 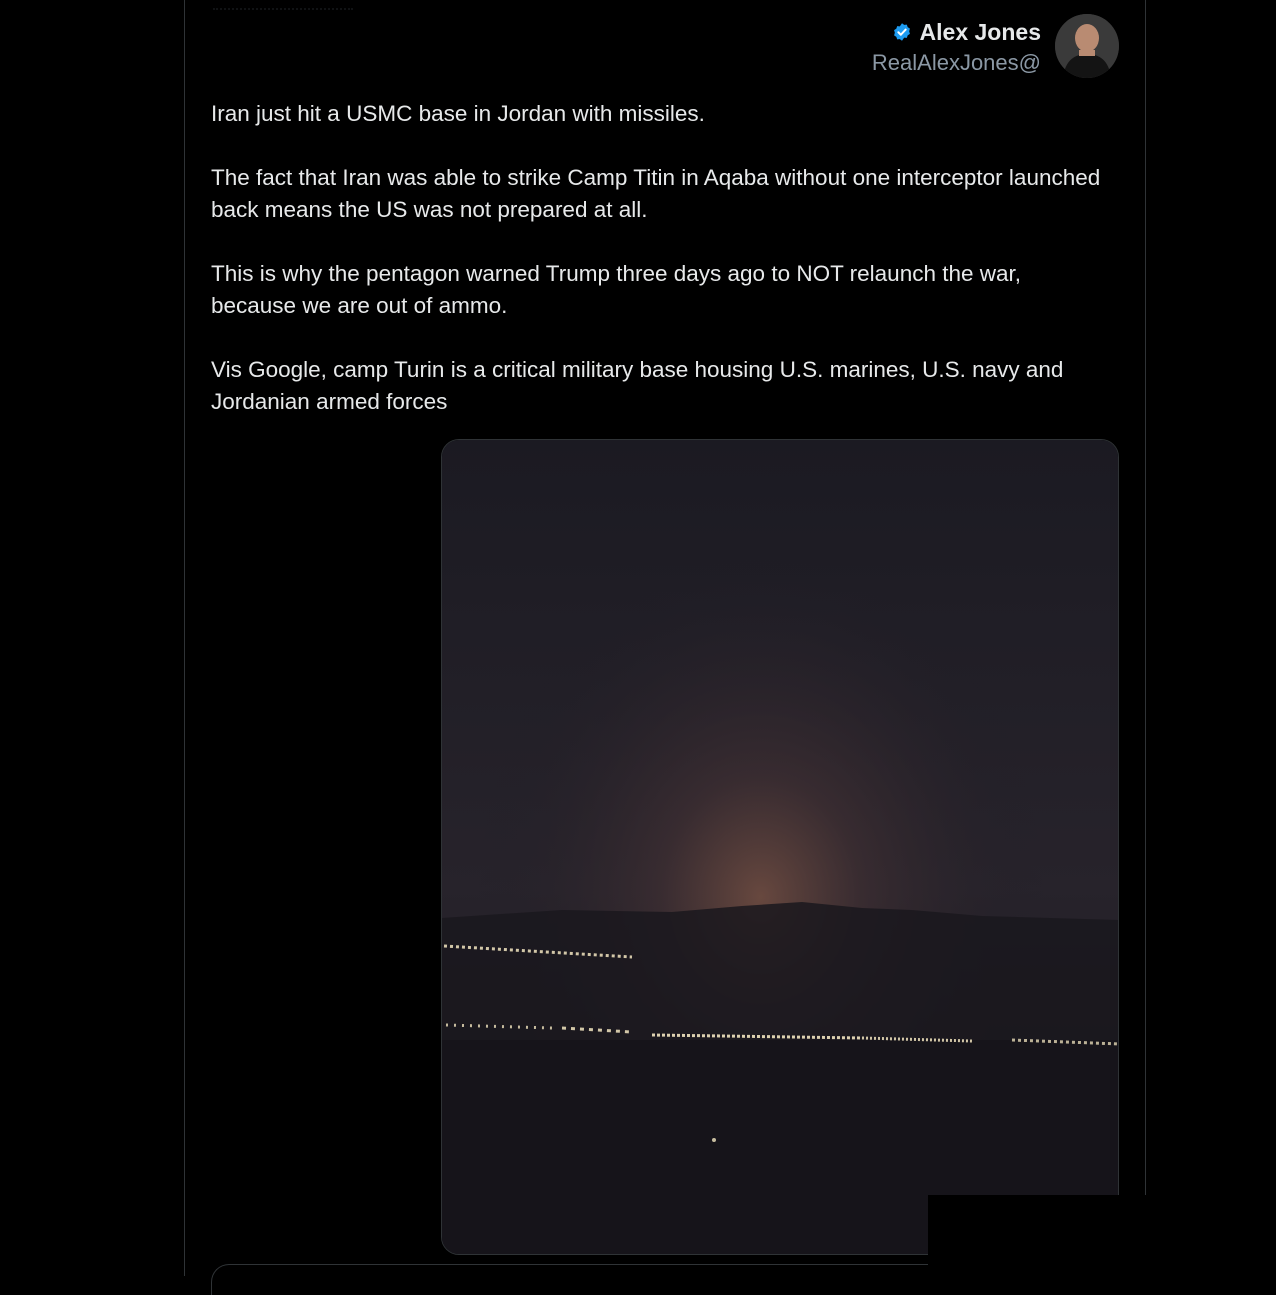 I want to click on avatar, so click(x=1087, y=46).